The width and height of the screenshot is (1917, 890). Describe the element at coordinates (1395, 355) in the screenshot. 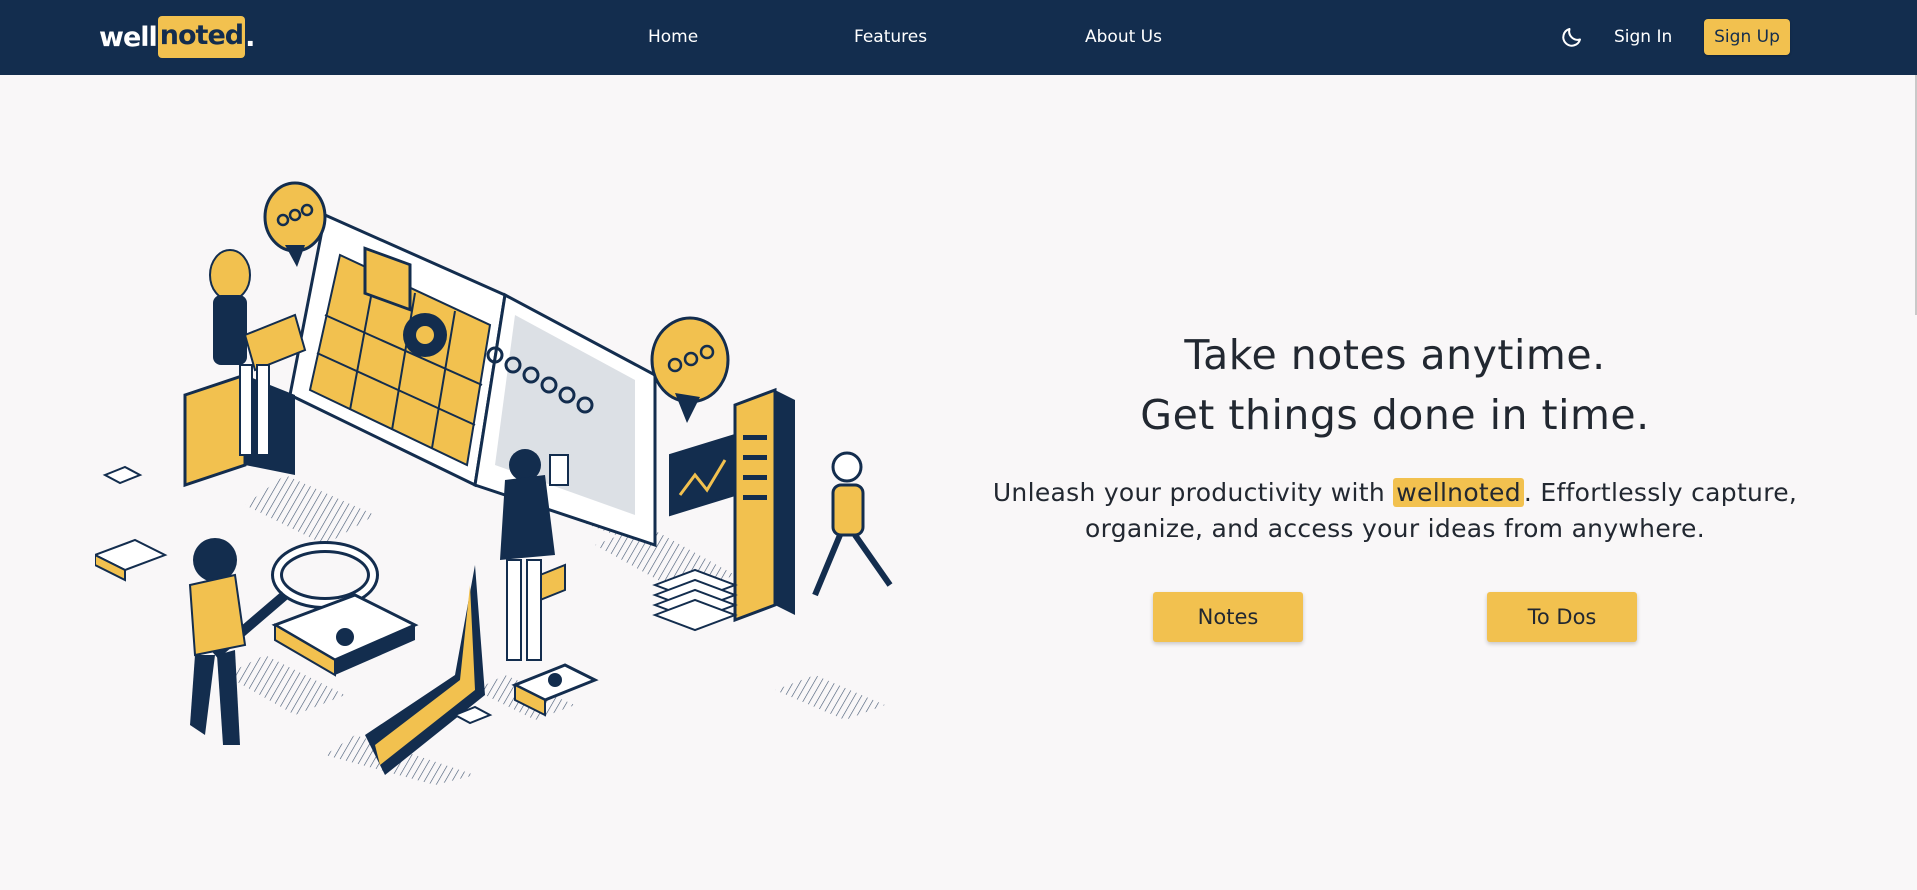

I see `hero-title-line1: Take notes anytime.` at that location.